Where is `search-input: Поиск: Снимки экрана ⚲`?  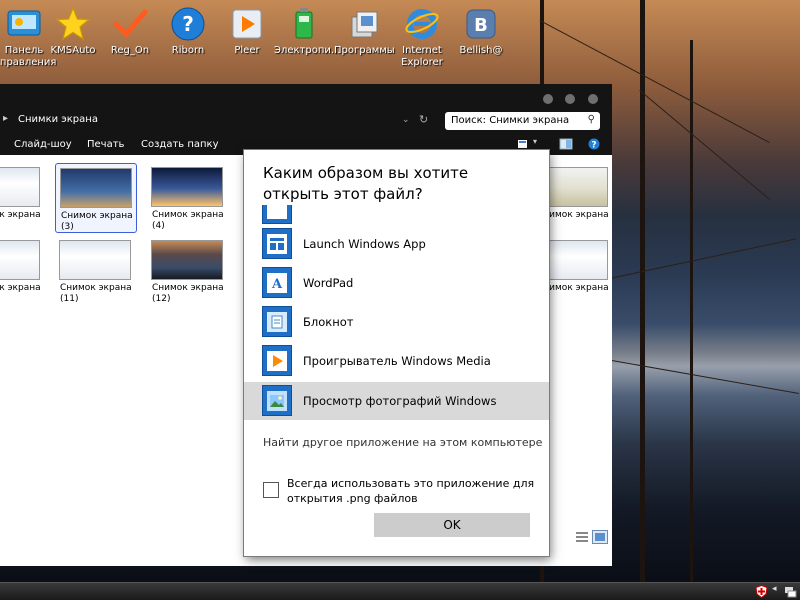
search-input: Поиск: Снимки экрана ⚲ is located at coordinates (522, 121).